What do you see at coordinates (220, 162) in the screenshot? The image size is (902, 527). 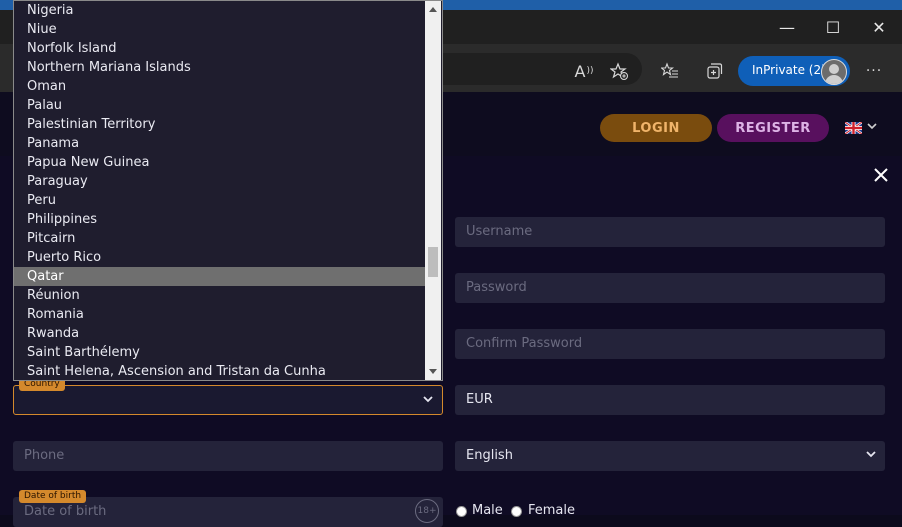 I see `country-option: Papua New Guinea` at bounding box center [220, 162].